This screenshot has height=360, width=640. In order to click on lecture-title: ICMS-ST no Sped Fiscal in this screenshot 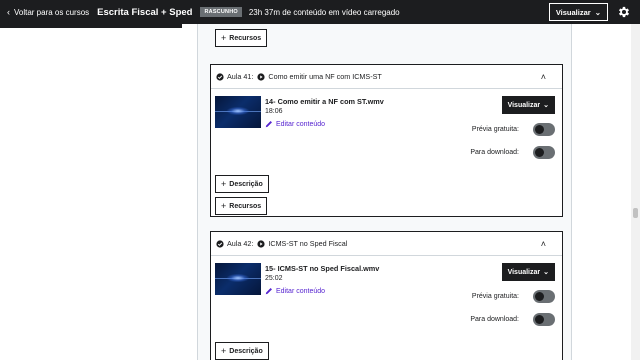, I will do `click(308, 243)`.